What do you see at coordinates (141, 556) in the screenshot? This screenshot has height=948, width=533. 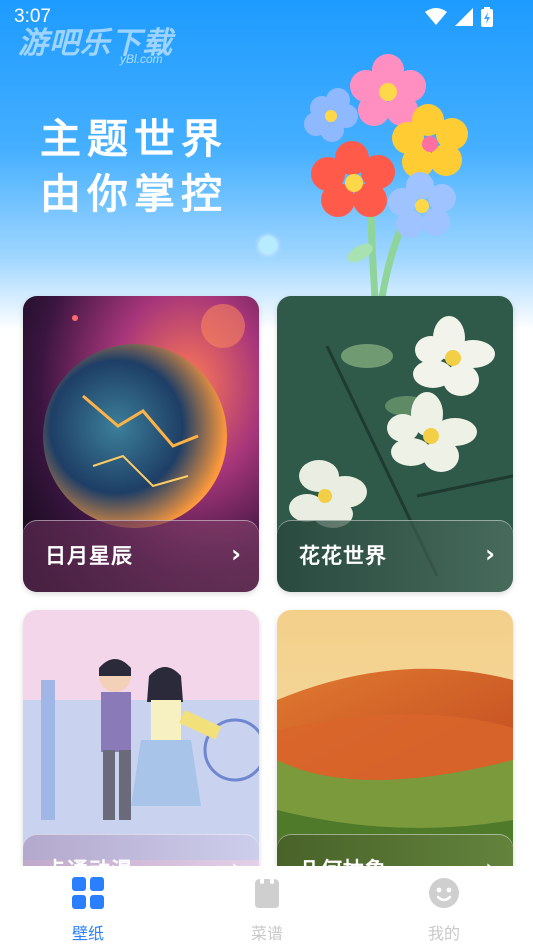 I see `card-label-bar: 日月星辰 ›` at bounding box center [141, 556].